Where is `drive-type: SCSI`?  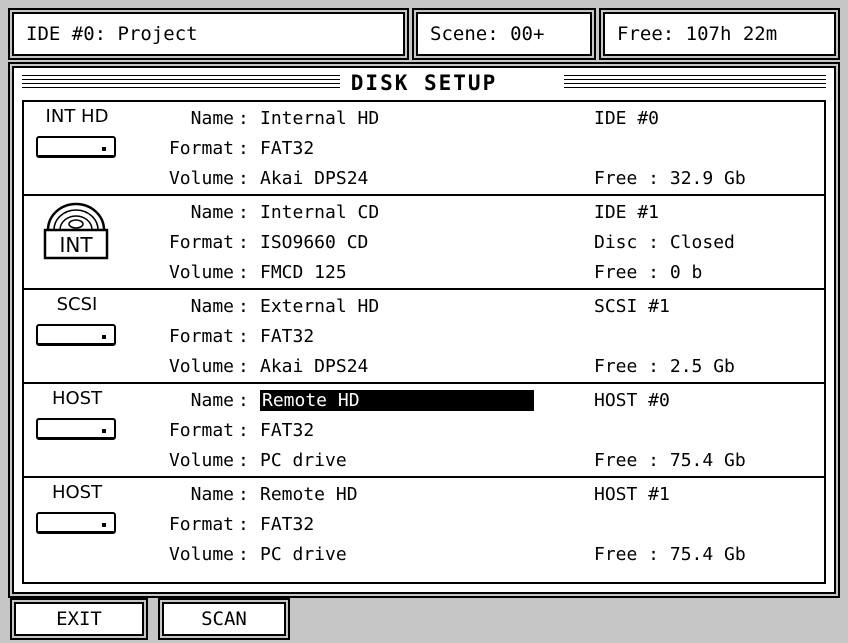 drive-type: SCSI is located at coordinates (77, 304).